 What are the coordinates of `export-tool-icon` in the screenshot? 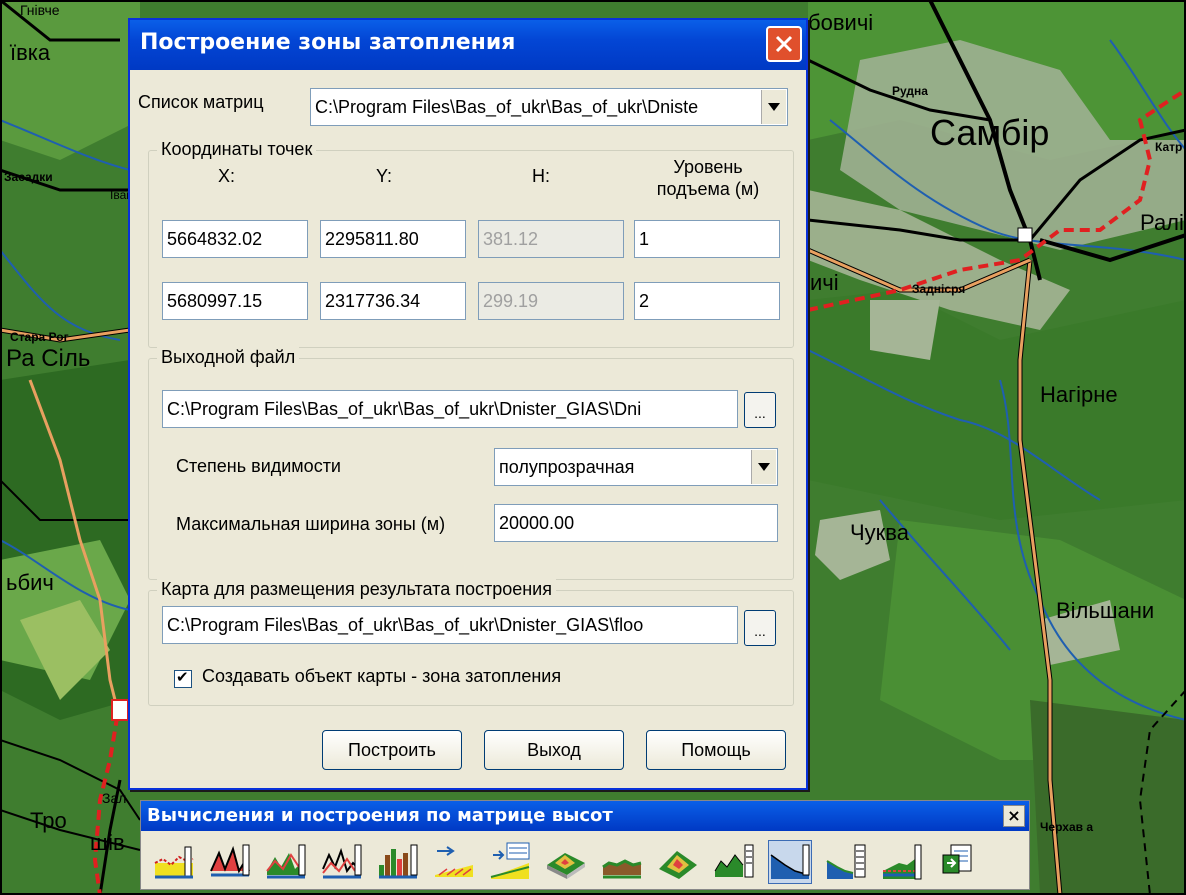 It's located at (958, 862).